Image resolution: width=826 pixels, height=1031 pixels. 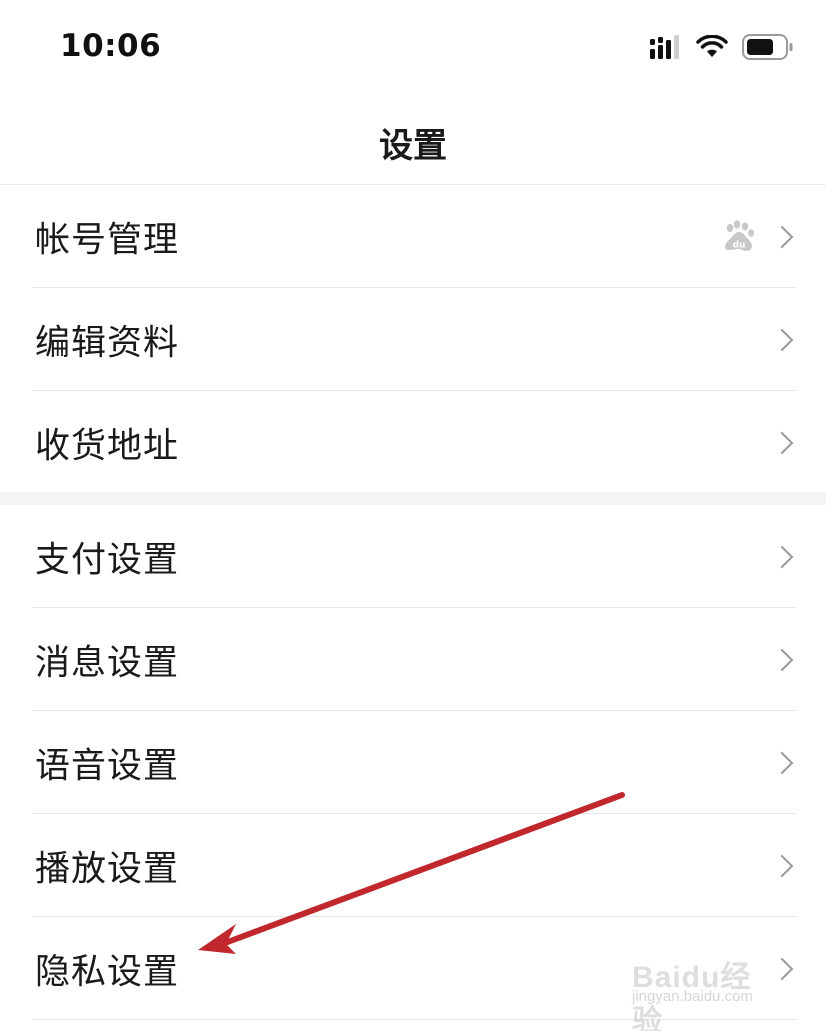 What do you see at coordinates (107, 560) in the screenshot?
I see `row-label: 支付设置` at bounding box center [107, 560].